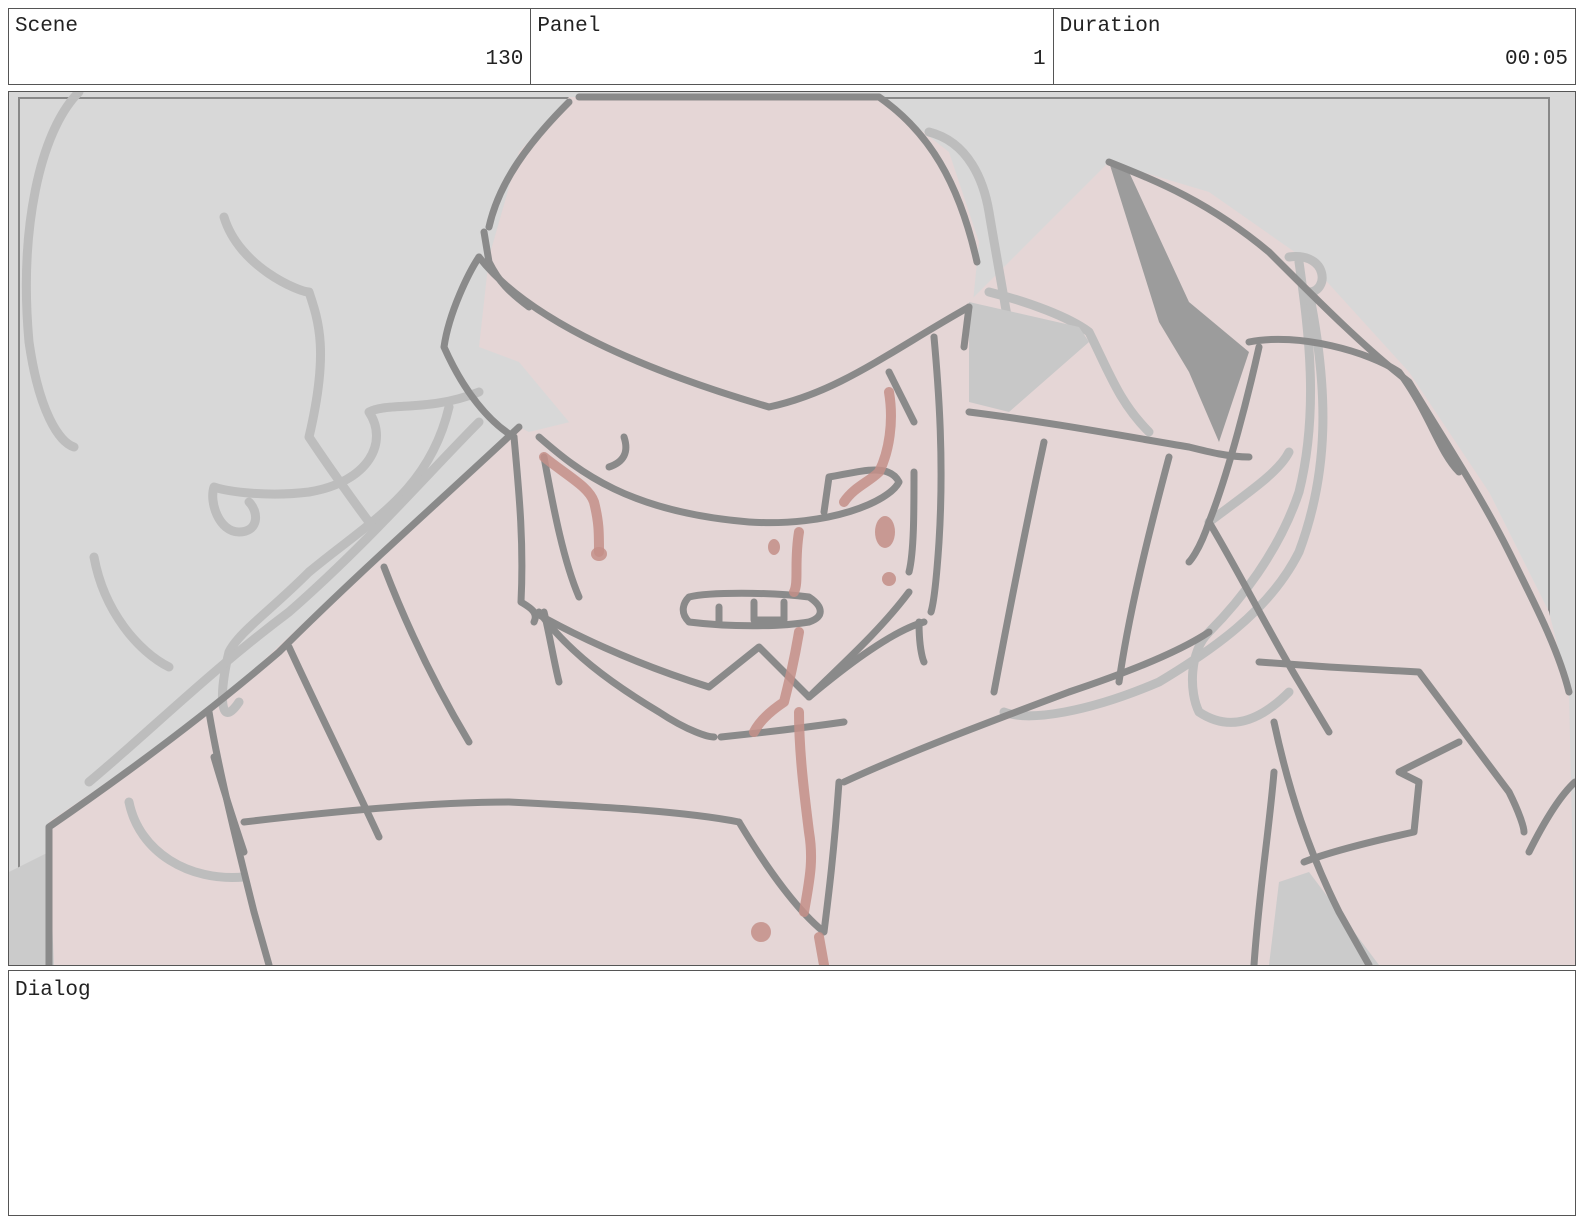 Image resolution: width=1584 pixels, height=1224 pixels. Describe the element at coordinates (505, 60) in the screenshot. I see `scene-number: 130` at that location.